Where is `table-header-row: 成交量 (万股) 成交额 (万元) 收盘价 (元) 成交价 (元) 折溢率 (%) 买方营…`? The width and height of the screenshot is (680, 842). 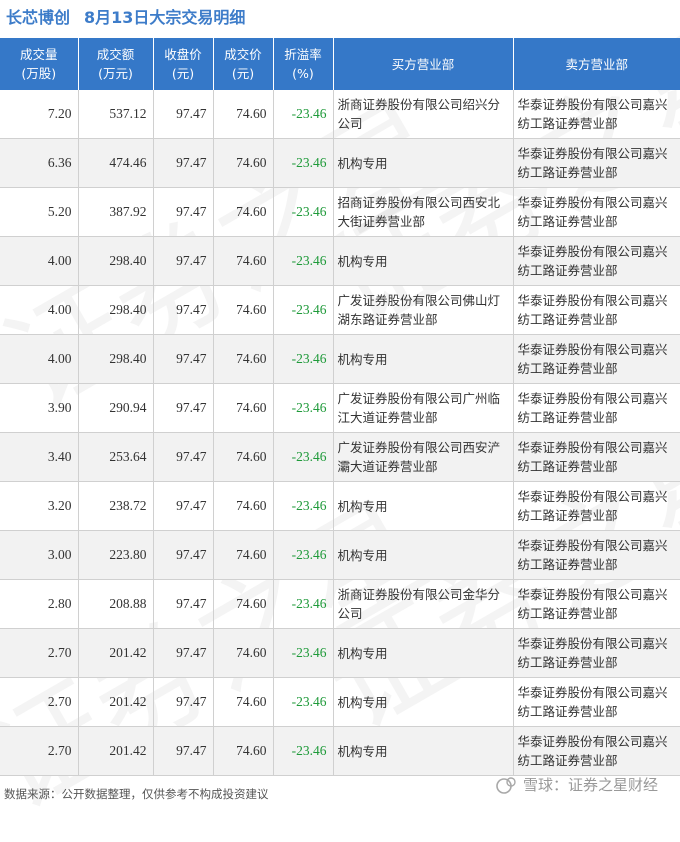
table-header-row: 成交量 (万股) 成交额 (万元) 收盘价 (元) 成交价 (元) 折溢率 (%) 买方营… is located at coordinates (340, 64).